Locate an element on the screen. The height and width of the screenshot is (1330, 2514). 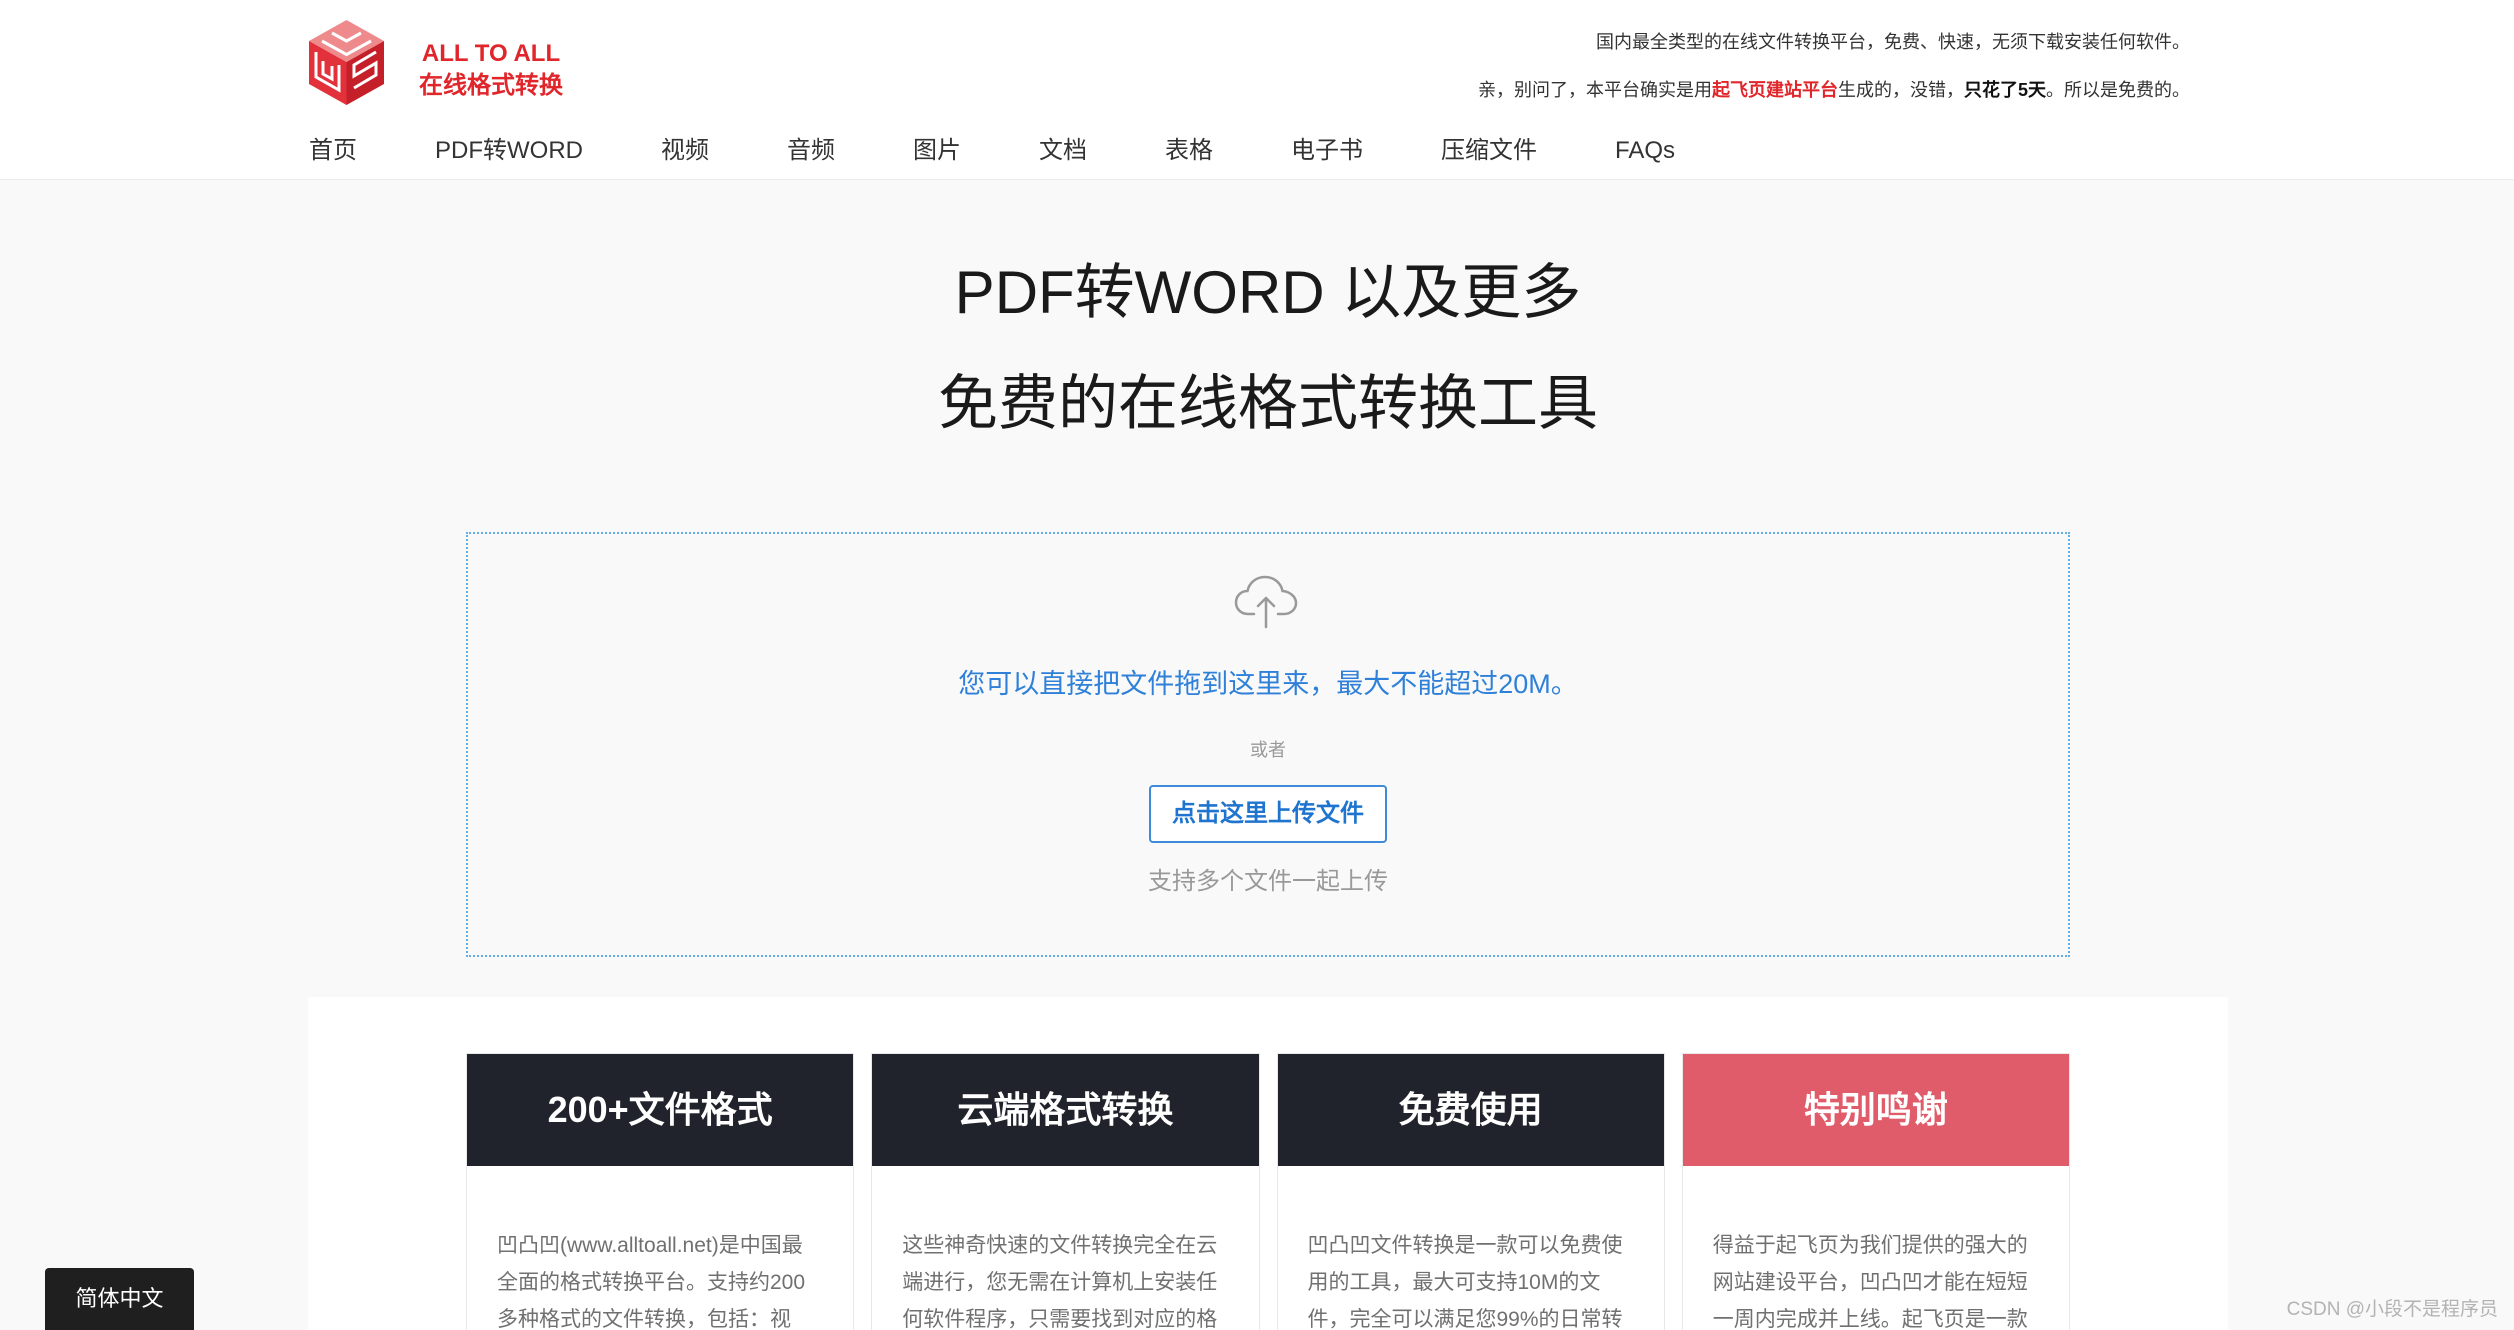
multi-upload-hint: 支持多个文件一起上传 is located at coordinates (1268, 881).